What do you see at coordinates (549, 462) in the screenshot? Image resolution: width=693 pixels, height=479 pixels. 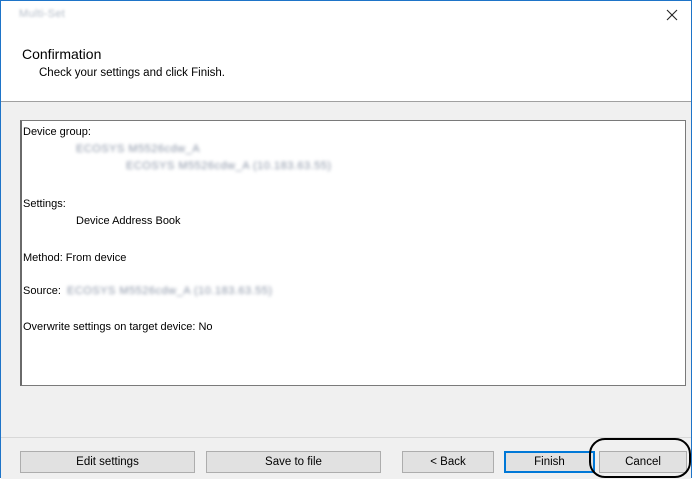 I see `finish-button: Finish` at bounding box center [549, 462].